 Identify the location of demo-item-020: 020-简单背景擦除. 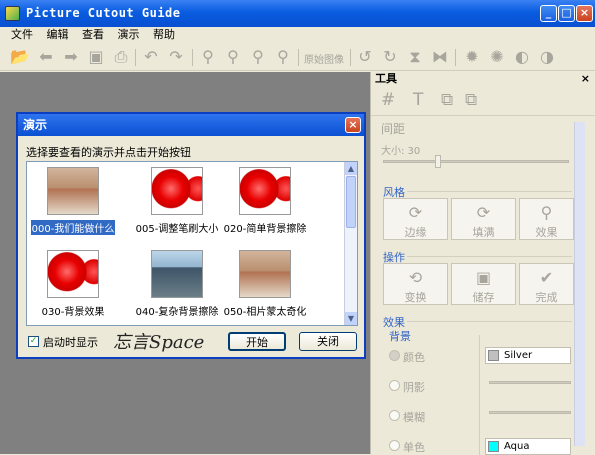
(265, 205).